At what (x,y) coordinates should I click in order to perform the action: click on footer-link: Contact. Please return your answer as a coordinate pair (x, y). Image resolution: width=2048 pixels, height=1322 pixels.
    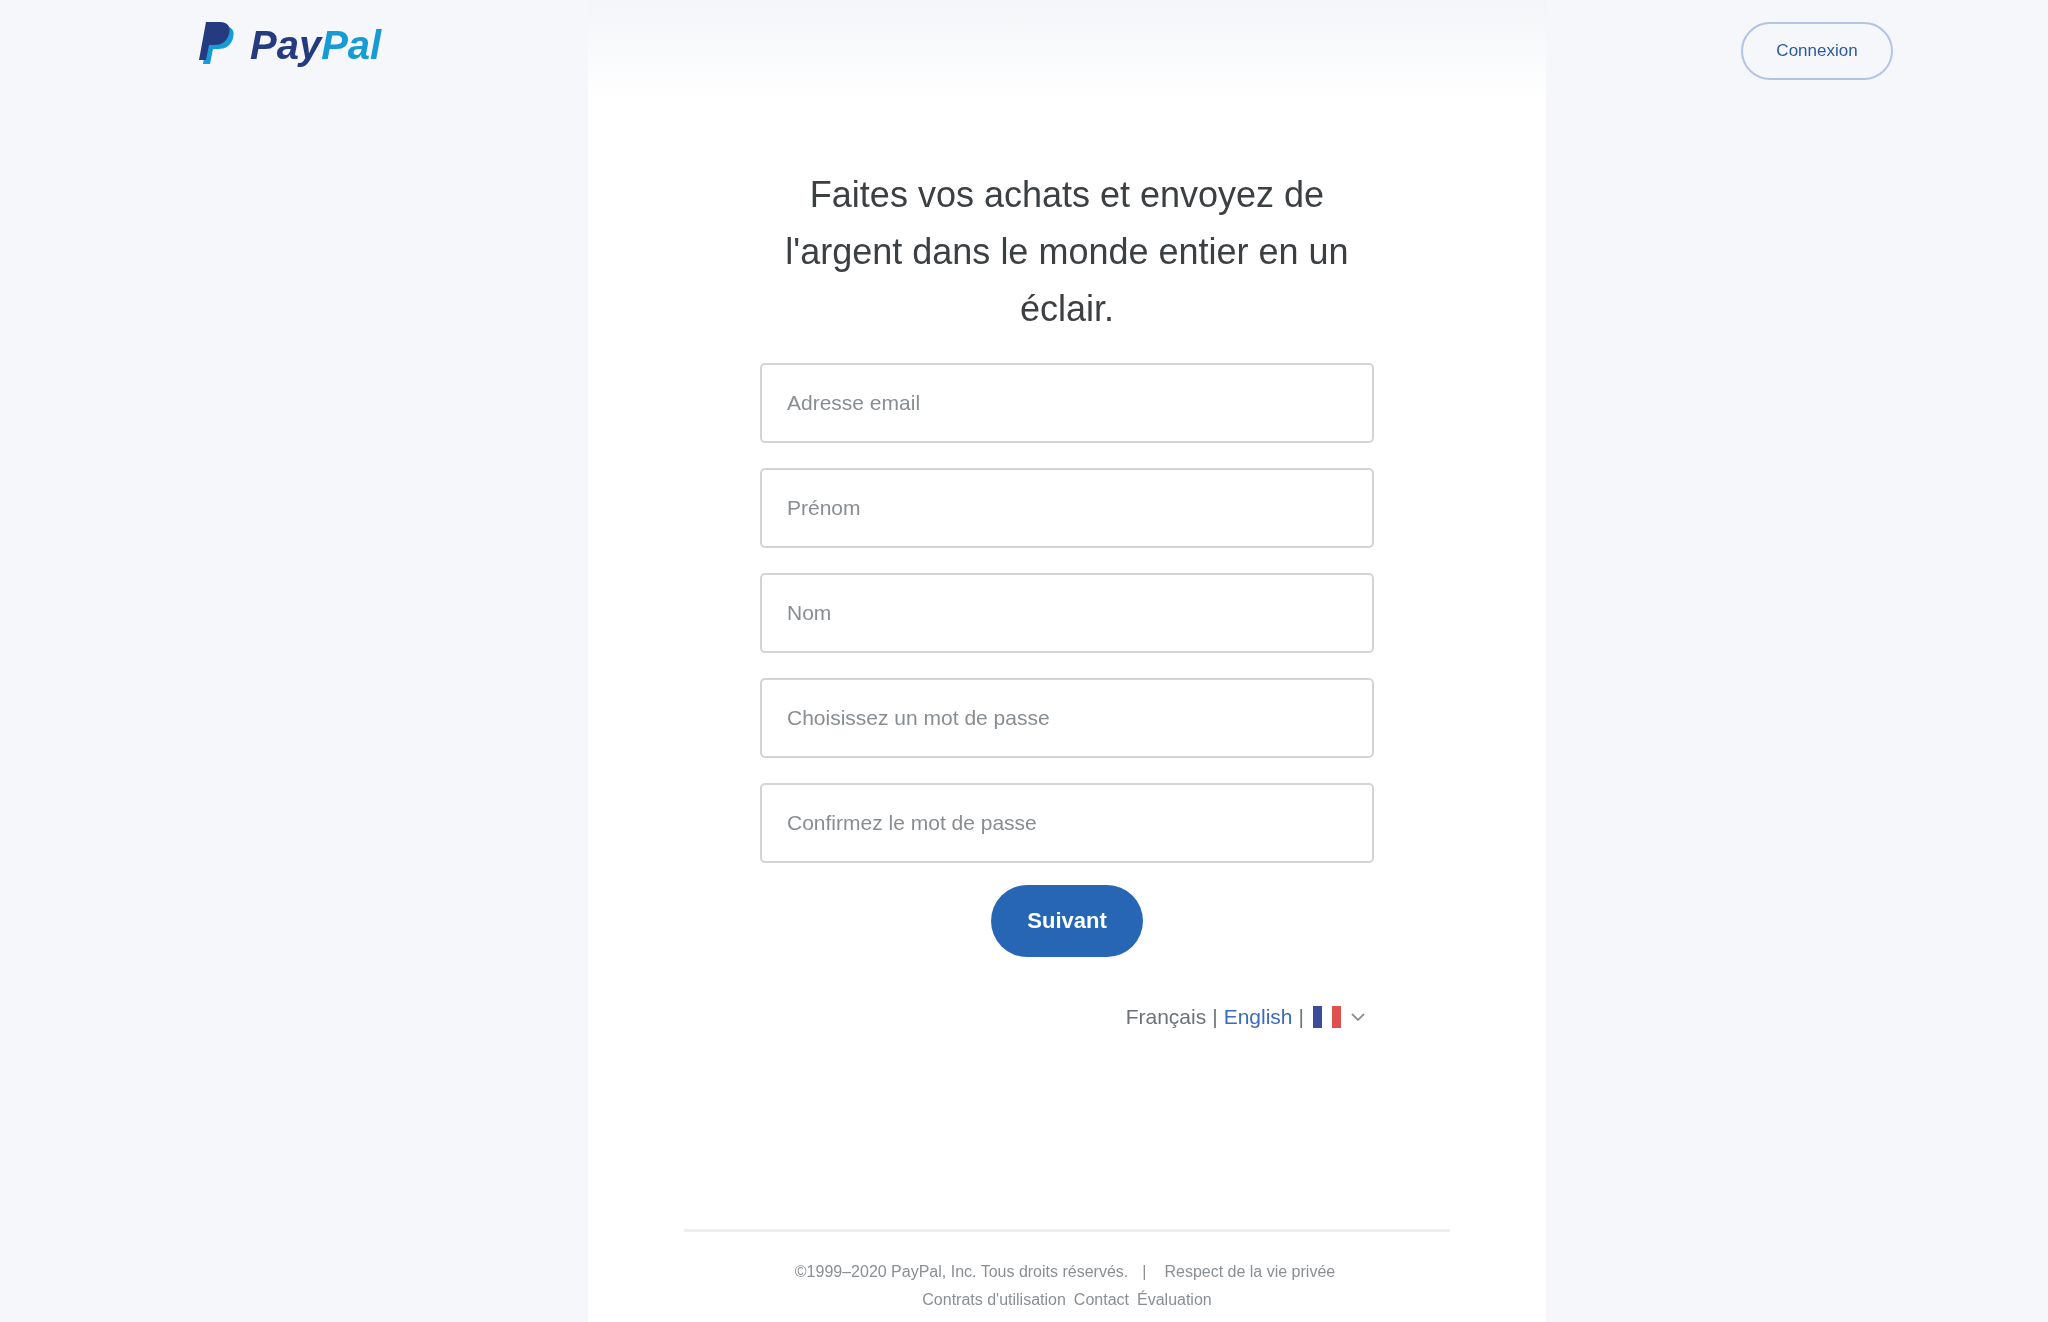
    Looking at the image, I should click on (1101, 1299).